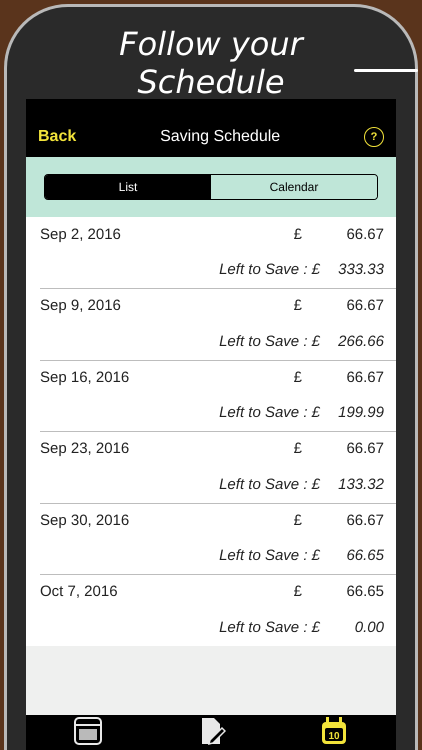 This screenshot has height=750, width=422. Describe the element at coordinates (374, 137) in the screenshot. I see `help-button: ?` at that location.